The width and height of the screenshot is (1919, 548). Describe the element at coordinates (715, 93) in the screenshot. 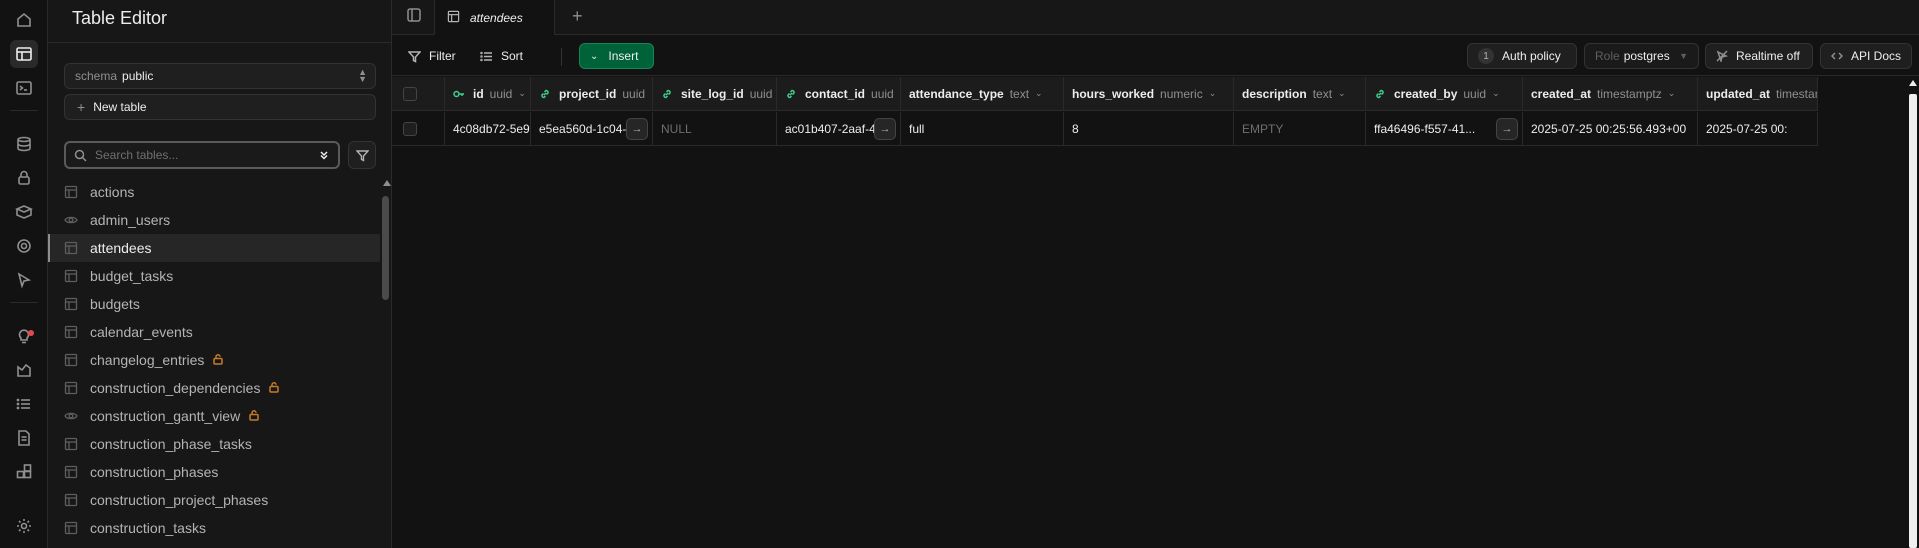

I see `column-header-site-log-id: site_log_iduuid⌄` at that location.